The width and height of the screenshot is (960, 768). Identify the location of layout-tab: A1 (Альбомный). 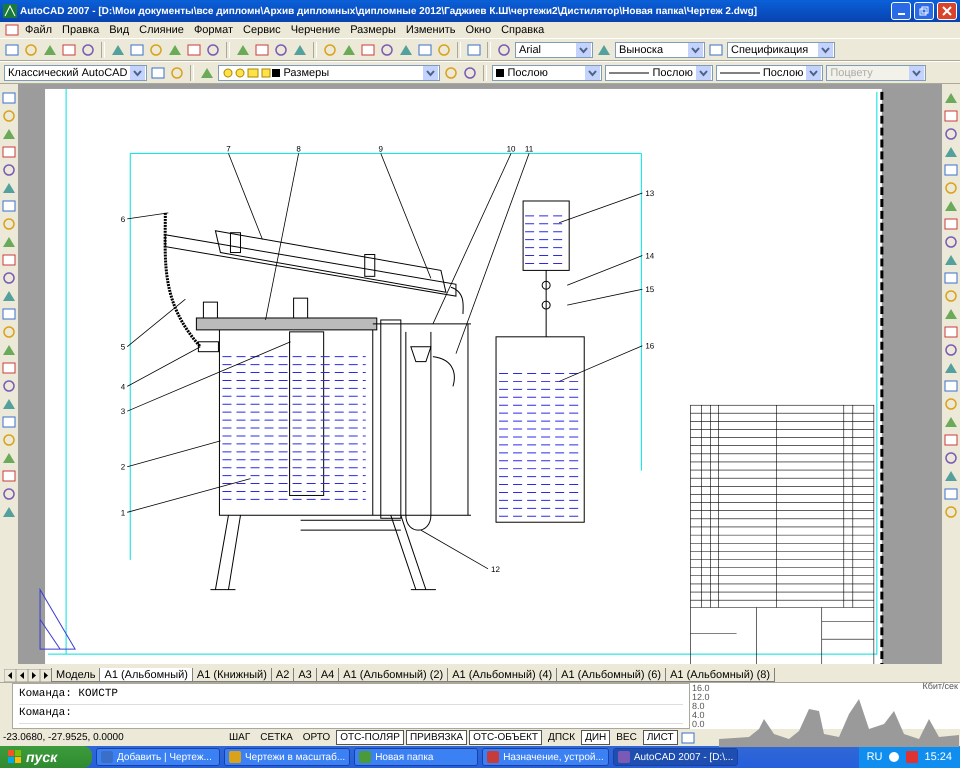
(146, 675).